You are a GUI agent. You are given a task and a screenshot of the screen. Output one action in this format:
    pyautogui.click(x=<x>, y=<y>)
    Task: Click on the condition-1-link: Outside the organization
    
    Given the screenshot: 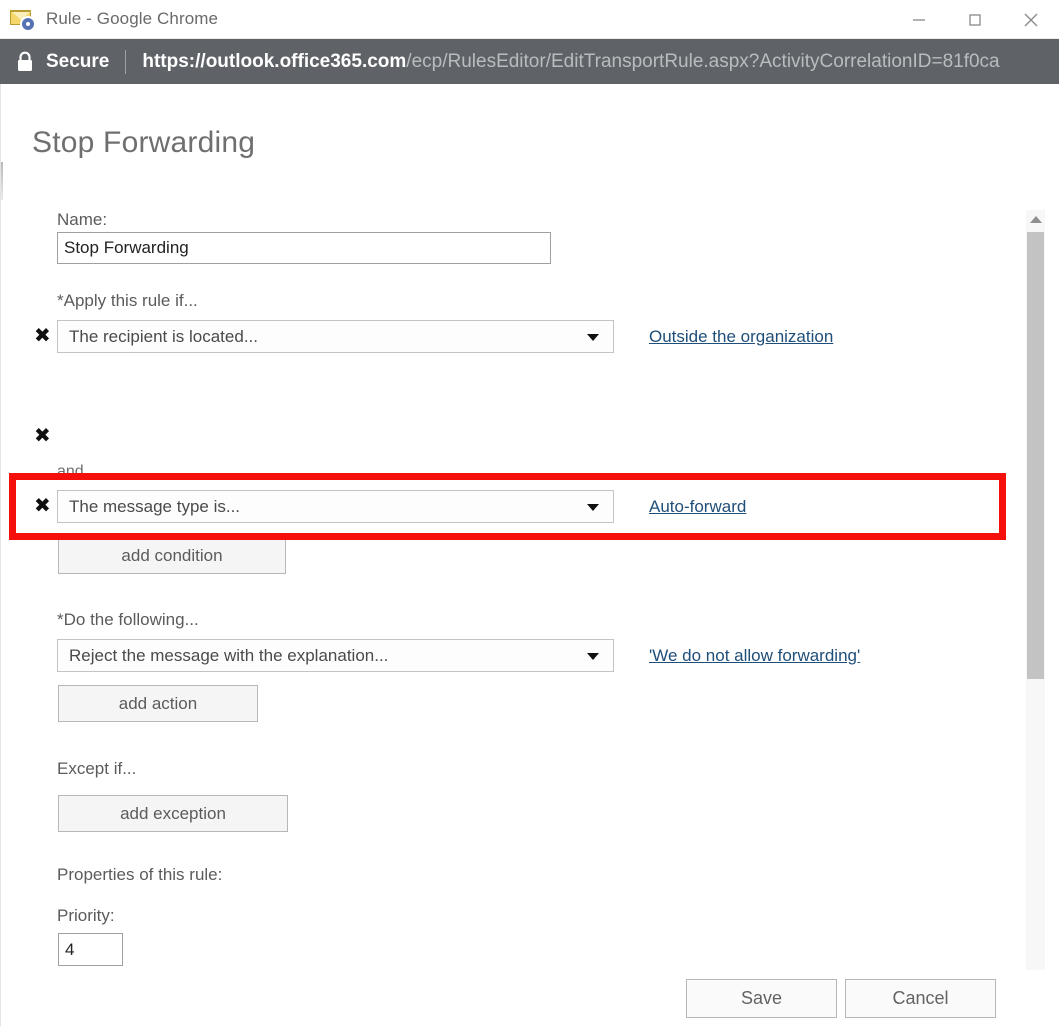 What is the action you would take?
    pyautogui.click(x=741, y=337)
    